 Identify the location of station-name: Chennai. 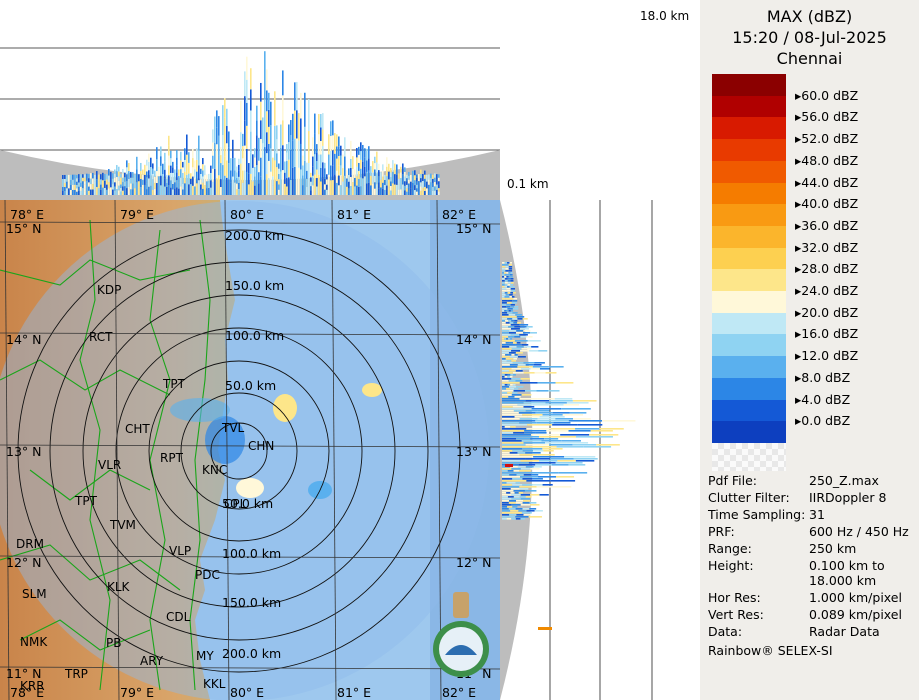
(809, 58).